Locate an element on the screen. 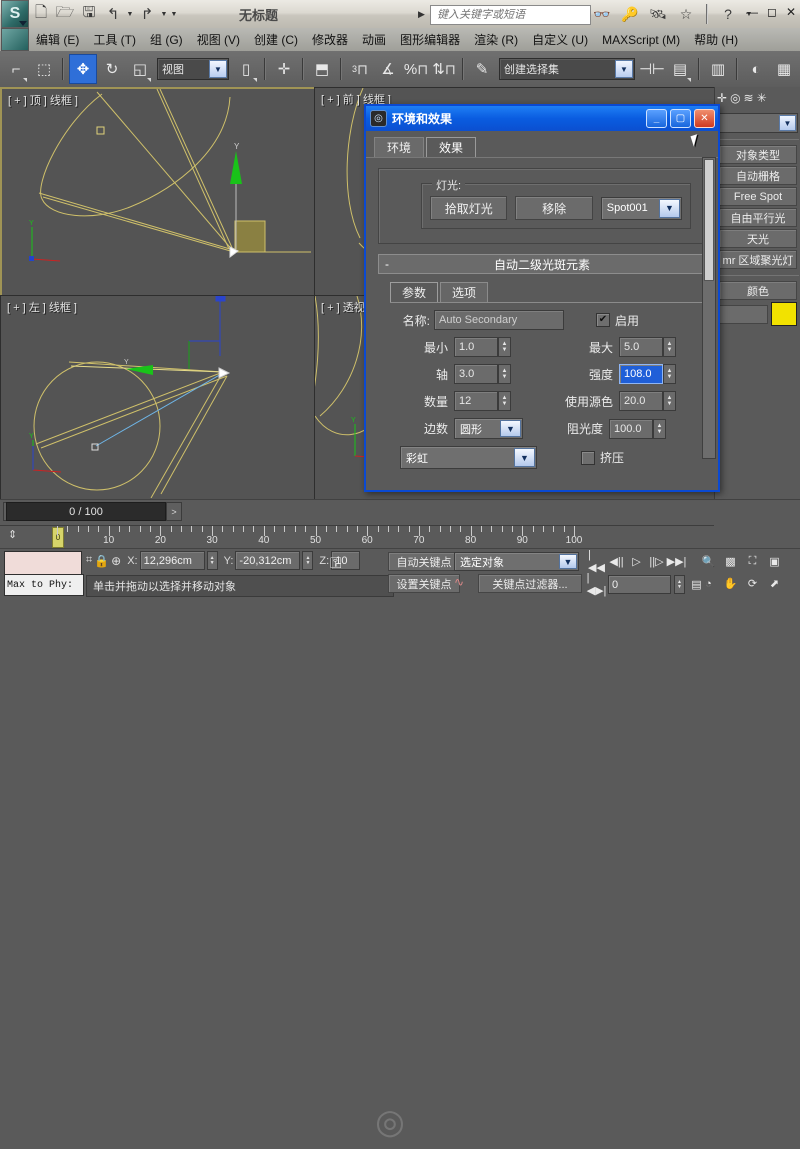 The width and height of the screenshot is (800, 1149). auto-key-button: 自动关键点 is located at coordinates (424, 561).